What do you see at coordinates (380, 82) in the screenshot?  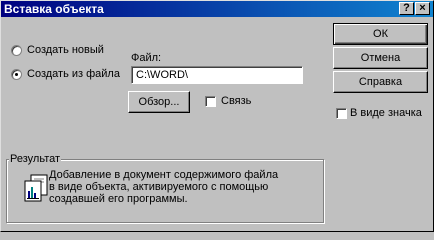 I see `help-button: Справка` at bounding box center [380, 82].